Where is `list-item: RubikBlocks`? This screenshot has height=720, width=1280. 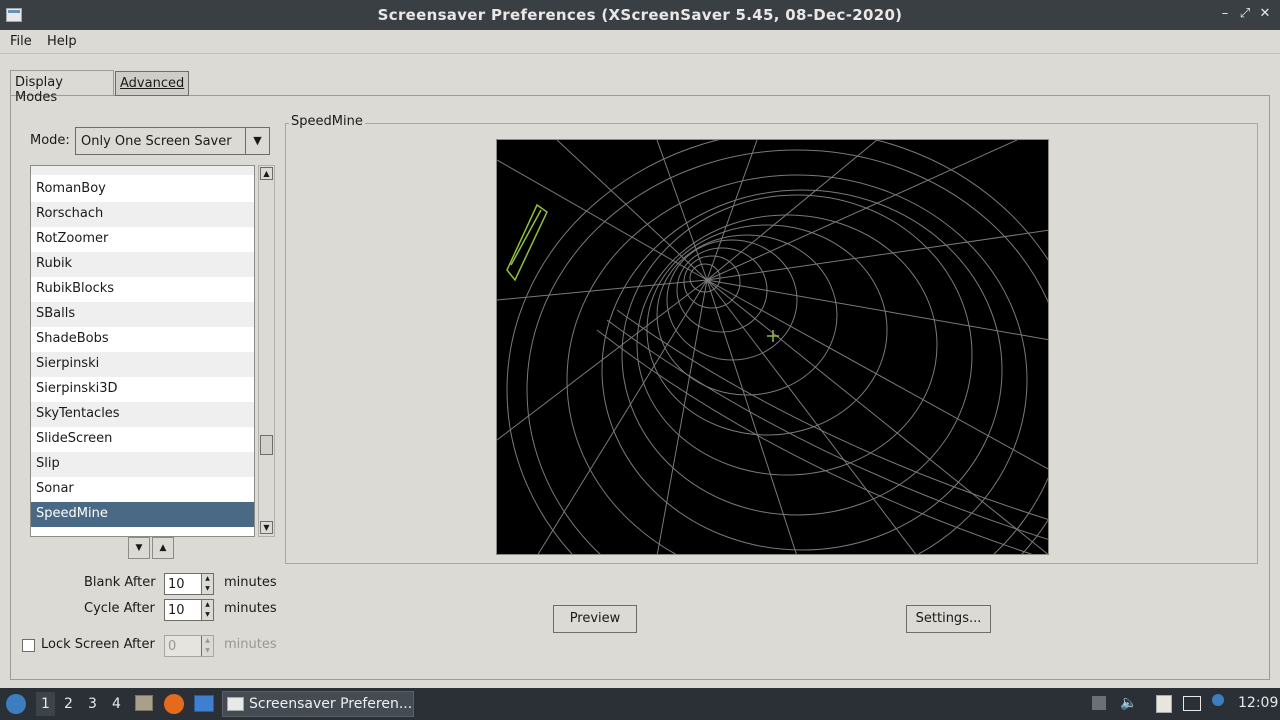 list-item: RubikBlocks is located at coordinates (142, 289).